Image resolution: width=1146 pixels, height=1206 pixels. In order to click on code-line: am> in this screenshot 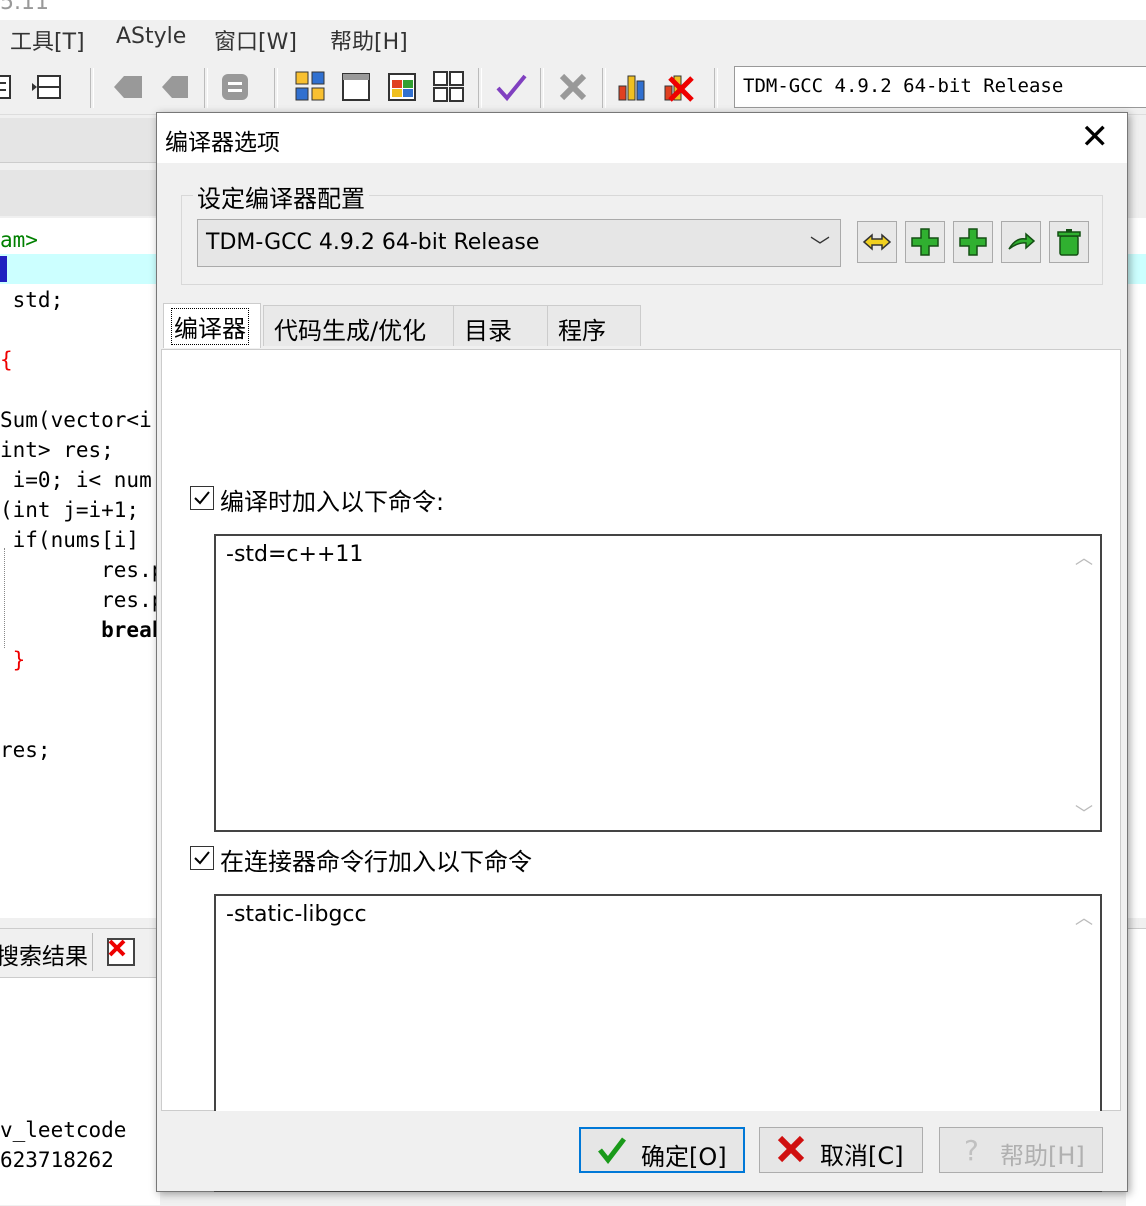, I will do `click(19, 240)`.